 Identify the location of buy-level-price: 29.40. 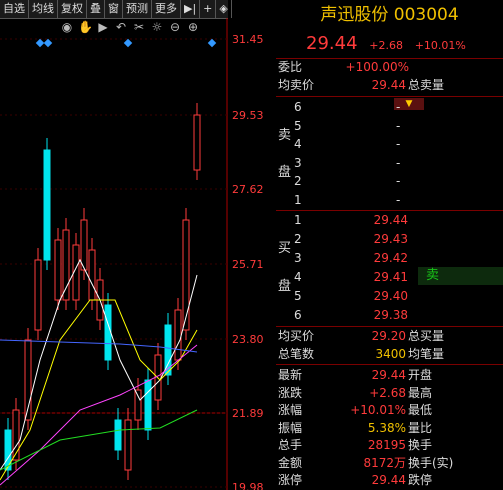
(390, 296).